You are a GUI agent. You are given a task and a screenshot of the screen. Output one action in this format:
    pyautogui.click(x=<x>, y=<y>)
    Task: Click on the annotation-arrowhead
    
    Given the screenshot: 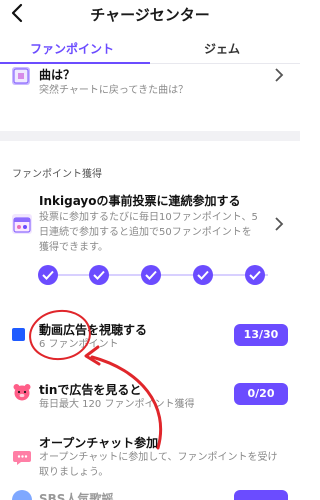 What is the action you would take?
    pyautogui.click(x=92, y=355)
    